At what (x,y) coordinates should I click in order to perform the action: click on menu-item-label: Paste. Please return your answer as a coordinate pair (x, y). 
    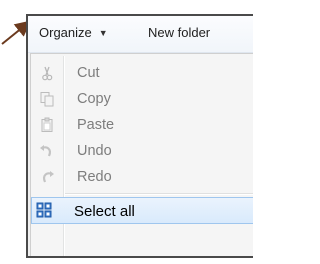
    Looking at the image, I should click on (96, 125).